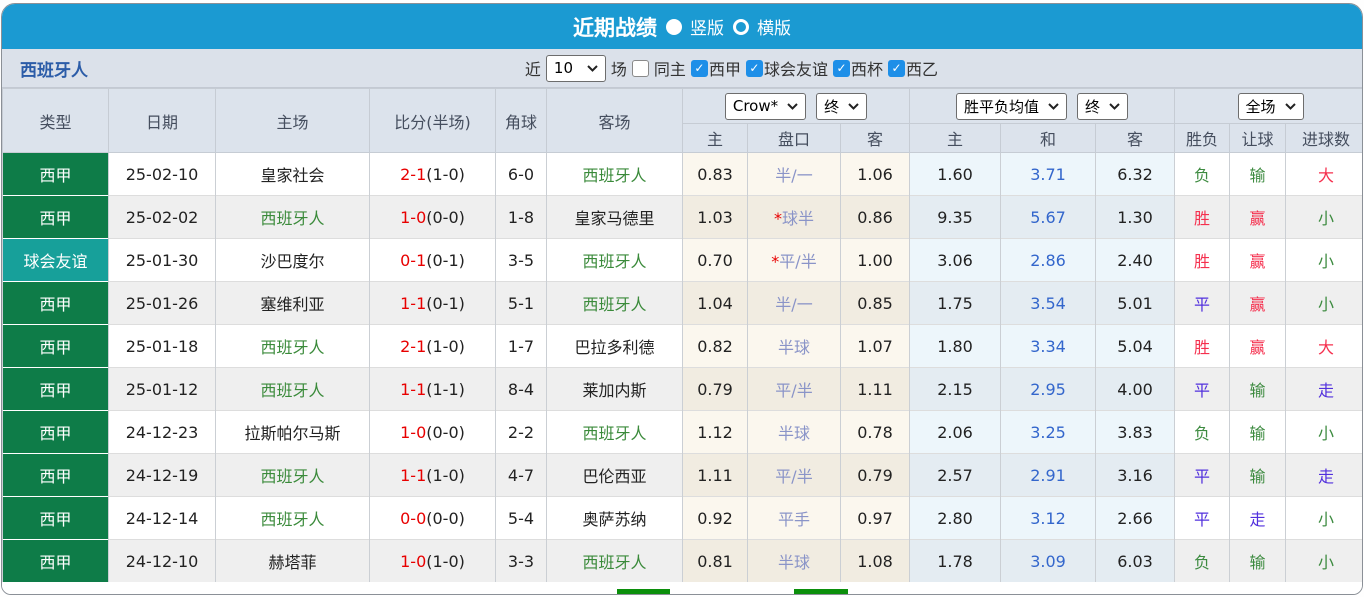 Image resolution: width=1364 pixels, height=597 pixels. I want to click on match-date: 25-02-10, so click(162, 174).